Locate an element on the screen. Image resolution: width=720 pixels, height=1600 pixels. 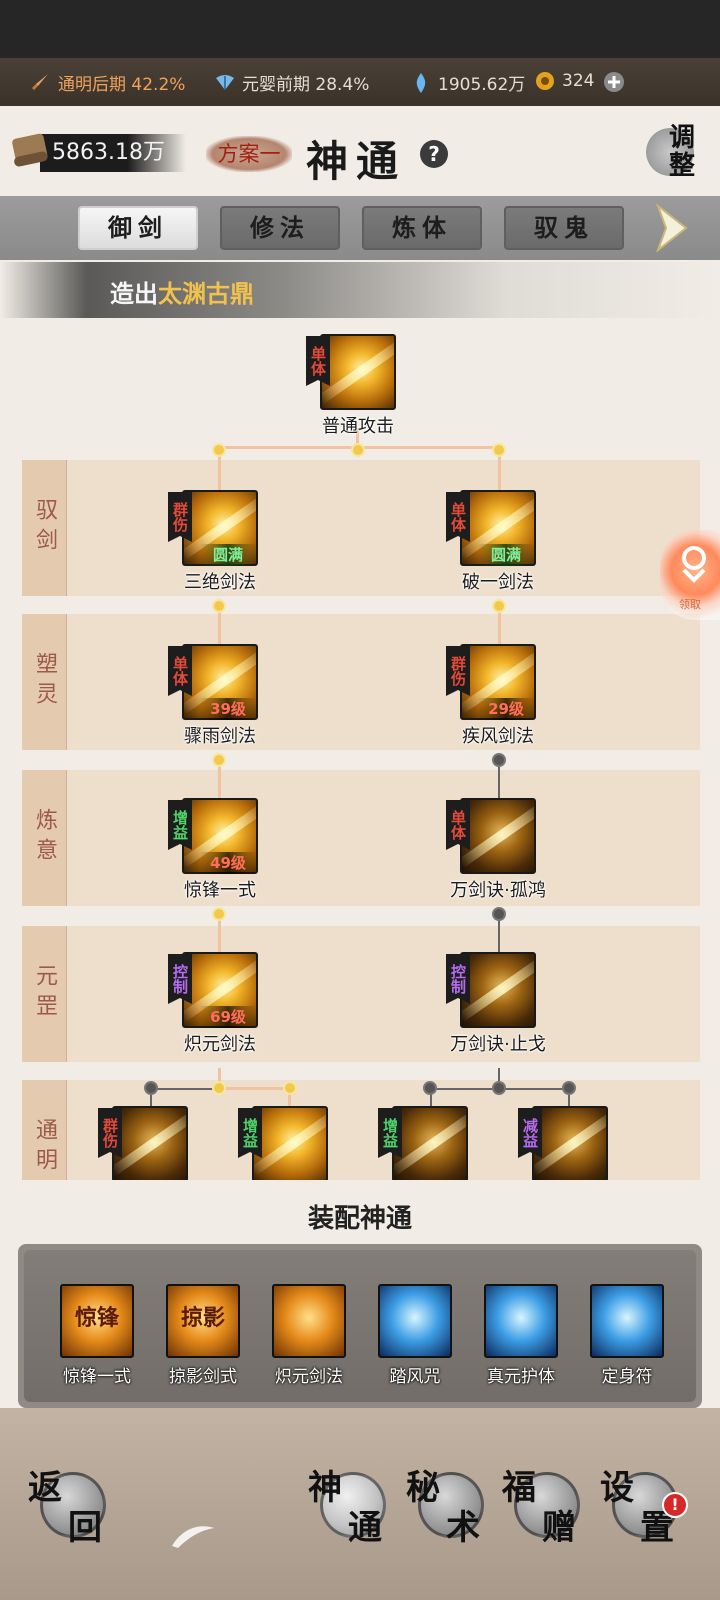
equip-slot: 掠影 掠影剑式 is located at coordinates (205, 1335).